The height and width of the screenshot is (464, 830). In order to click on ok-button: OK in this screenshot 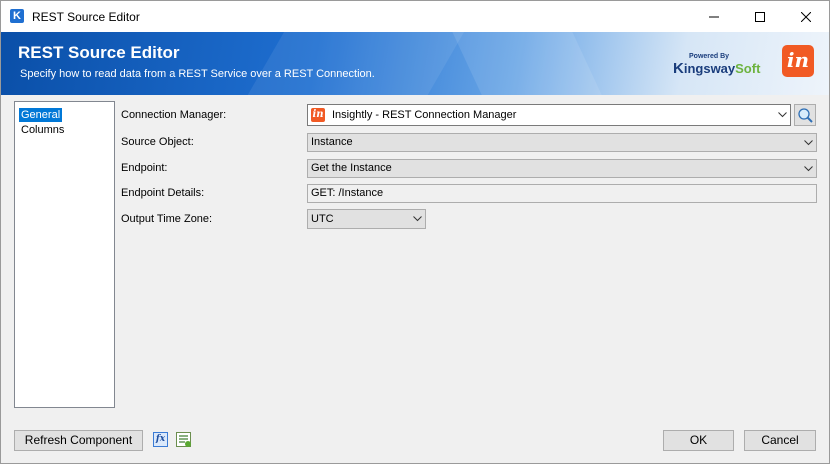, I will do `click(698, 440)`.